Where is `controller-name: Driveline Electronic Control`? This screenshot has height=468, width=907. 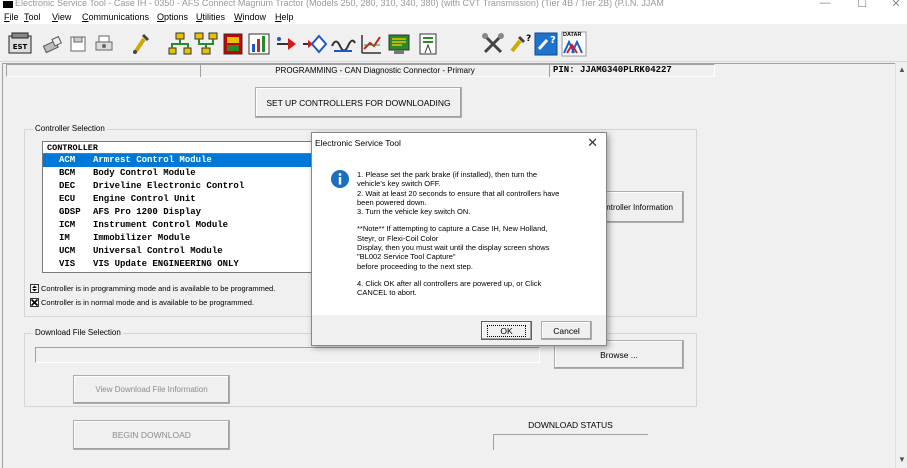
controller-name: Driveline Electronic Control is located at coordinates (169, 186).